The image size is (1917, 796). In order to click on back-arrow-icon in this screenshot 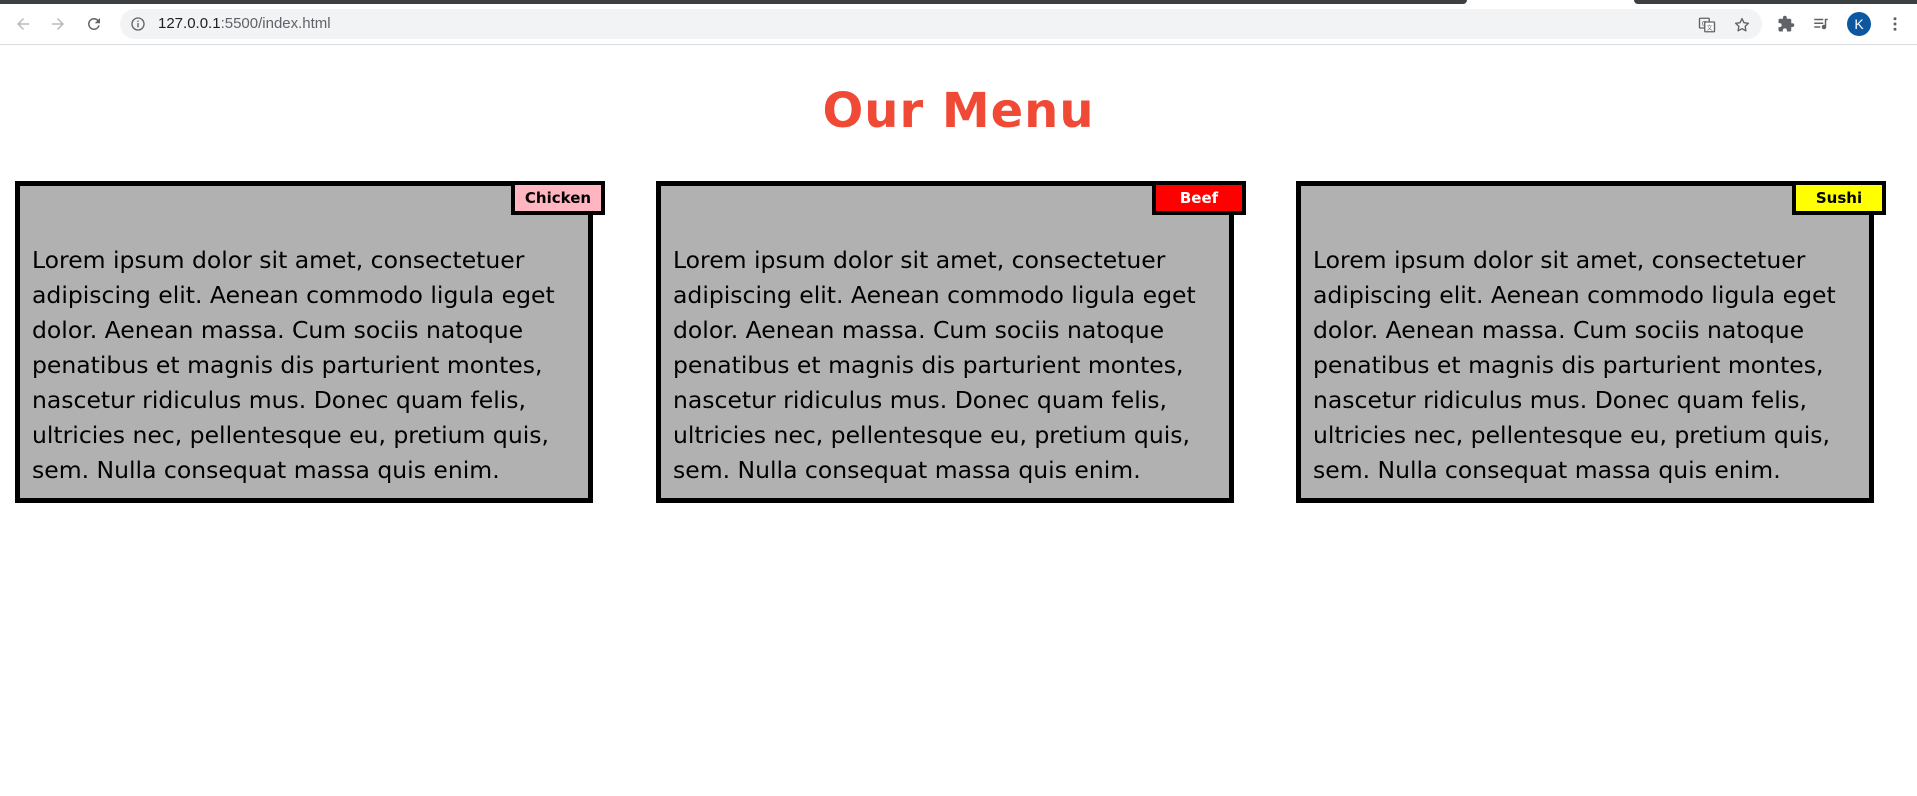, I will do `click(23, 24)`.